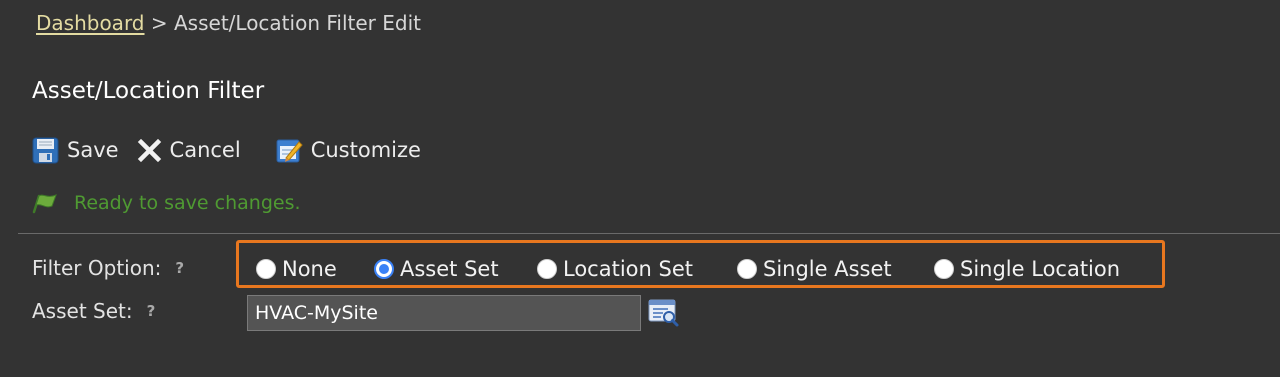 This screenshot has width=1280, height=377. I want to click on save-button: Save, so click(75, 150).